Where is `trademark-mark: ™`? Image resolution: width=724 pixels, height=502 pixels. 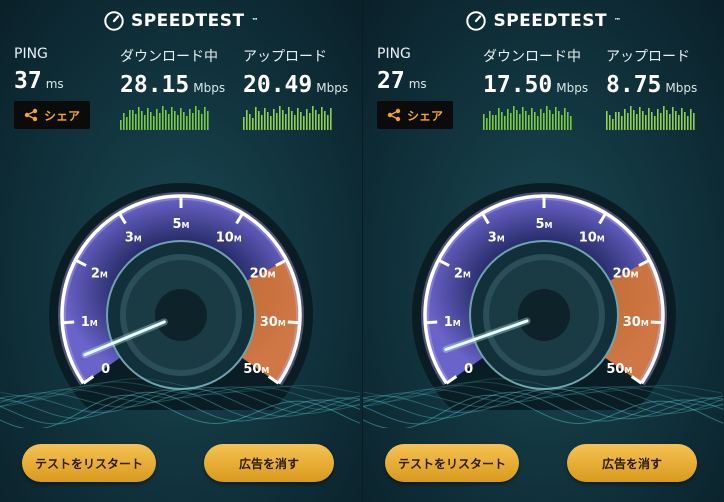 trademark-mark: ™ is located at coordinates (255, 21).